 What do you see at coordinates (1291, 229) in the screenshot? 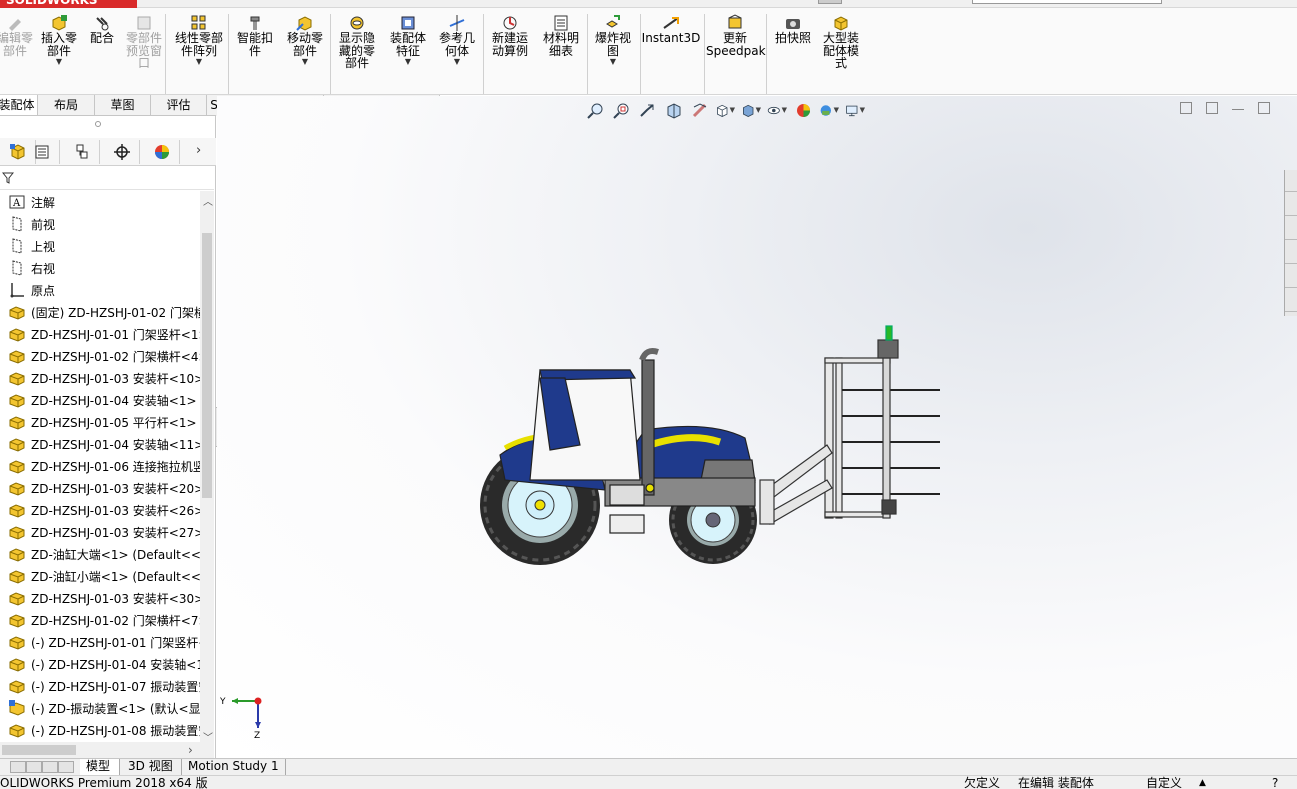
I see `file-explorer-icon` at bounding box center [1291, 229].